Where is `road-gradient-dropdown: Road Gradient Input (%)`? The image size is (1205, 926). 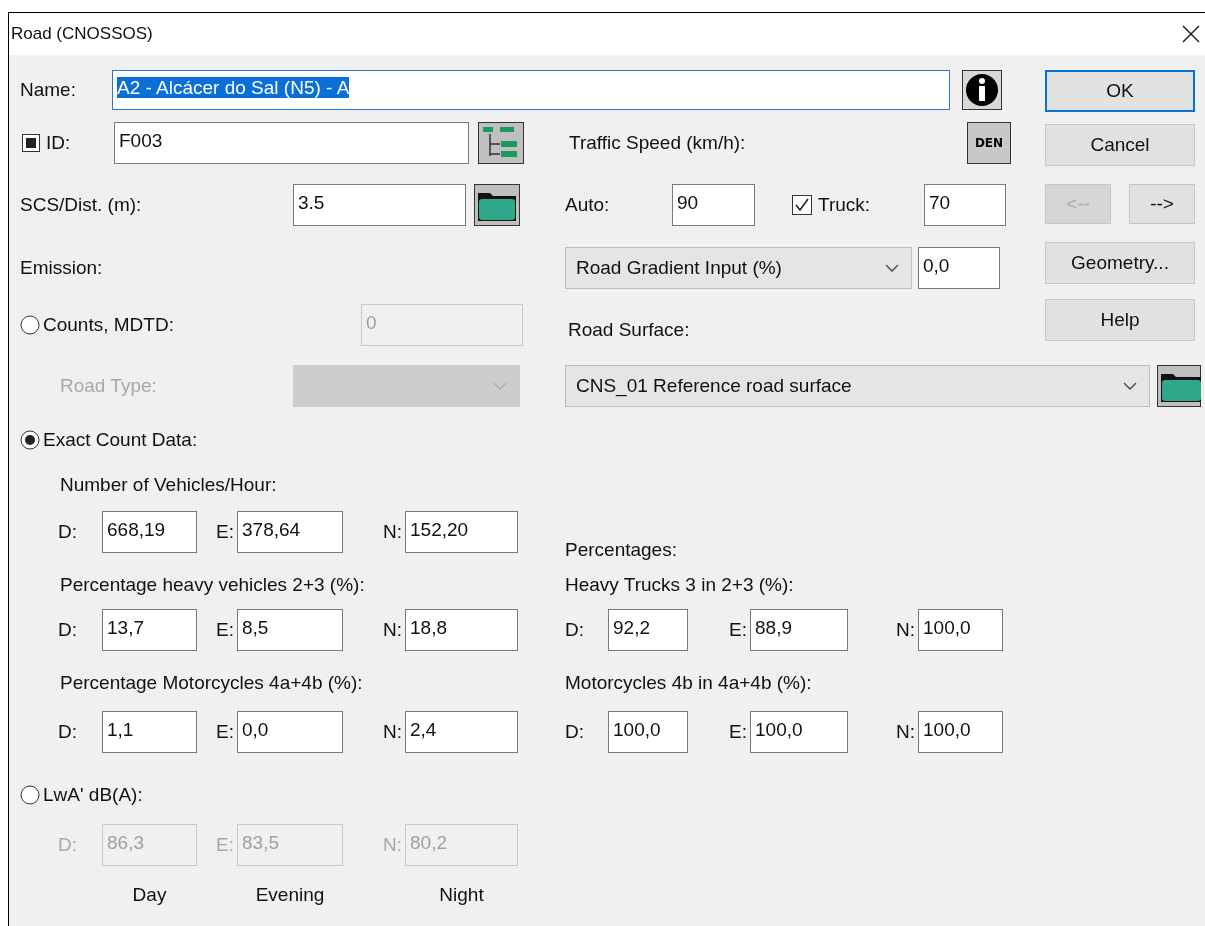
road-gradient-dropdown: Road Gradient Input (%) is located at coordinates (738, 268).